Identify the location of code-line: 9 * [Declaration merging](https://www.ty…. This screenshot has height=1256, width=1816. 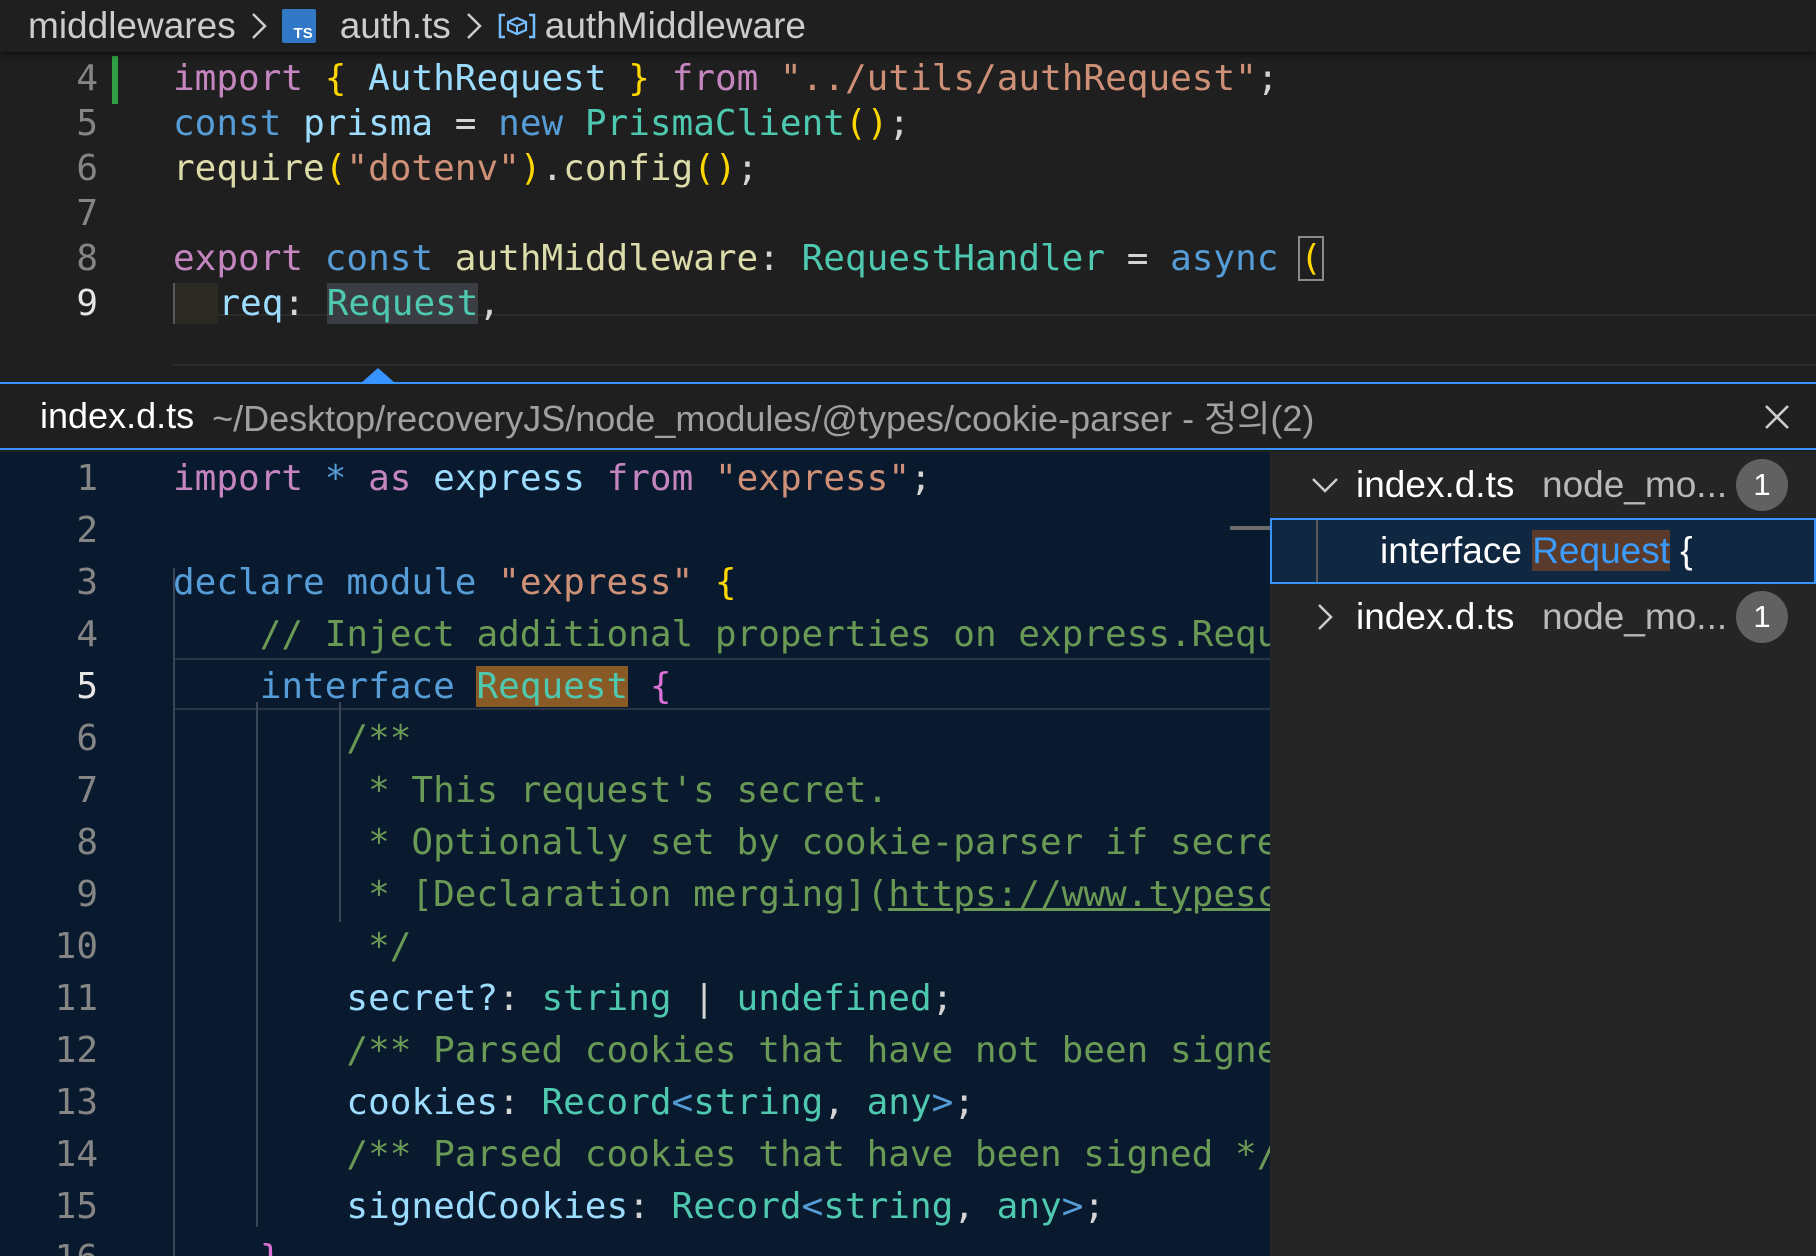
(635, 894).